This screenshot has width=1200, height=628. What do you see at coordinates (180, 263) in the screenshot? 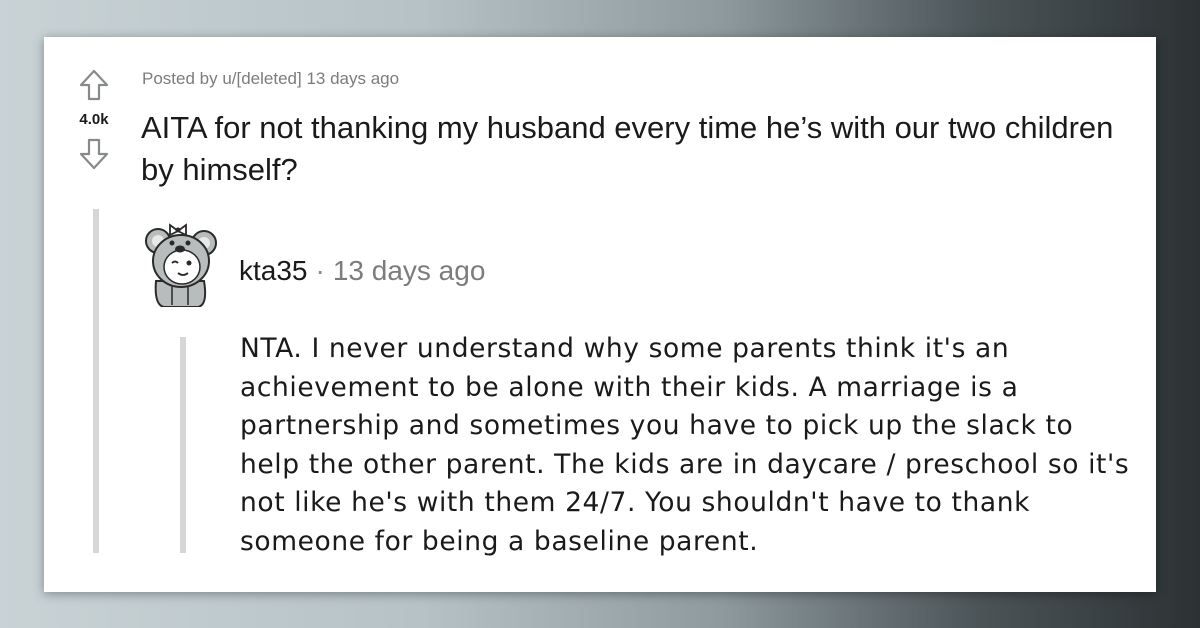
I see `koala-avatar-icon` at bounding box center [180, 263].